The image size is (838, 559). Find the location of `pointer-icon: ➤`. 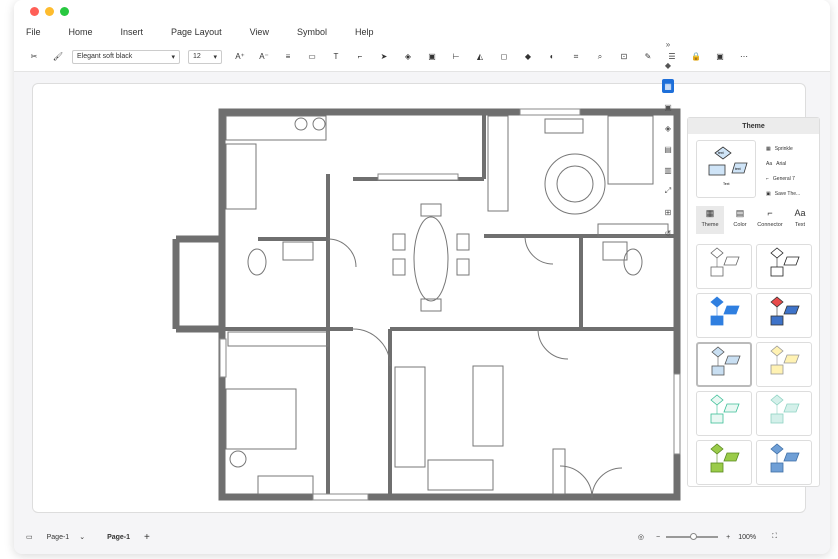

pointer-icon: ➤ is located at coordinates (384, 57).